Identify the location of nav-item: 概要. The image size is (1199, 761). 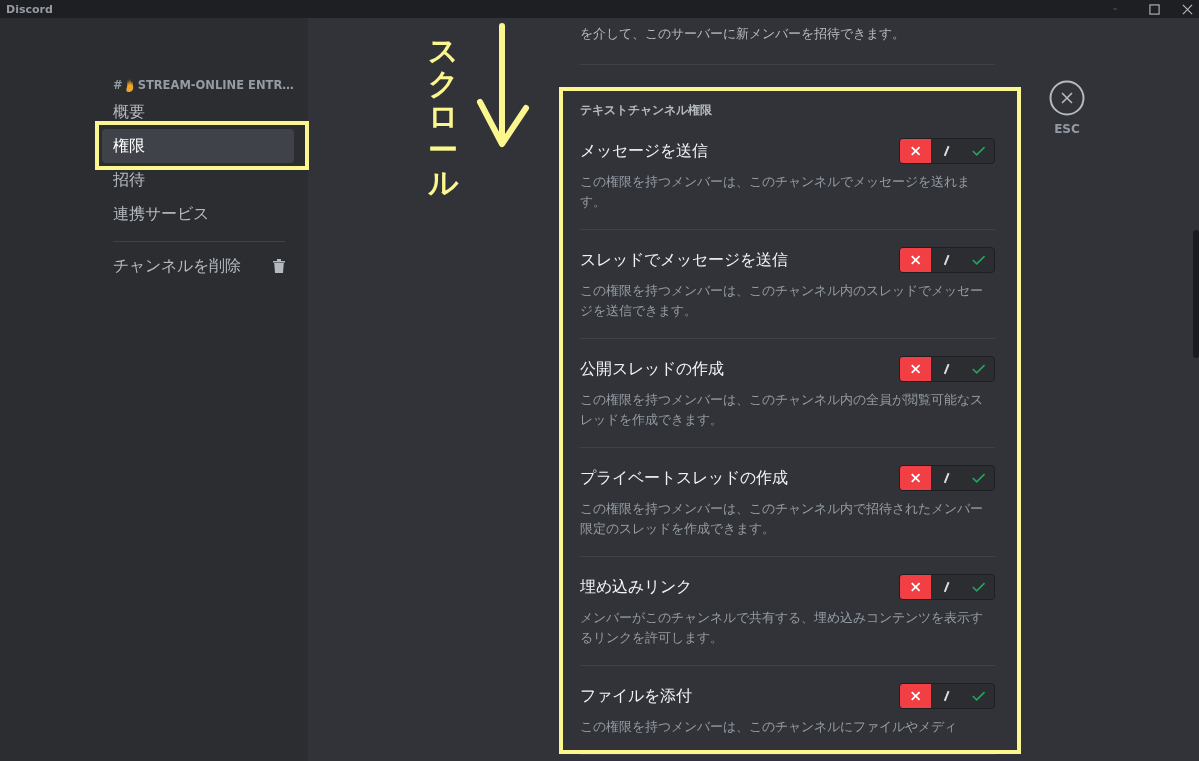
(198, 112).